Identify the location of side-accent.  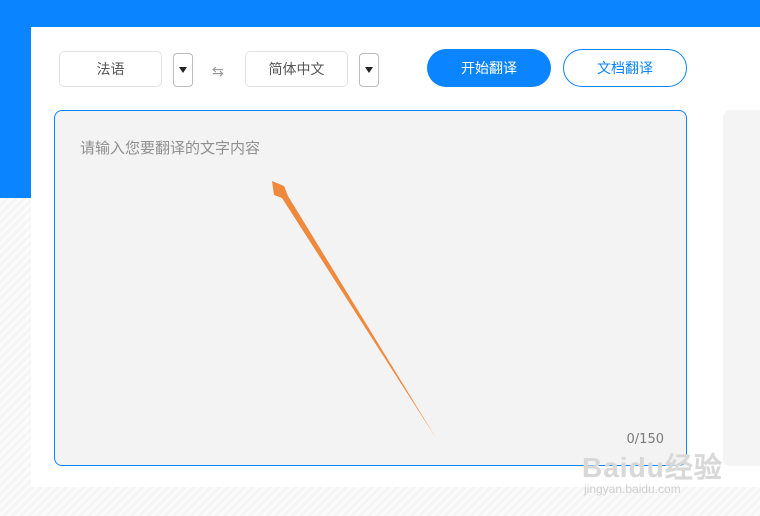
(15, 99).